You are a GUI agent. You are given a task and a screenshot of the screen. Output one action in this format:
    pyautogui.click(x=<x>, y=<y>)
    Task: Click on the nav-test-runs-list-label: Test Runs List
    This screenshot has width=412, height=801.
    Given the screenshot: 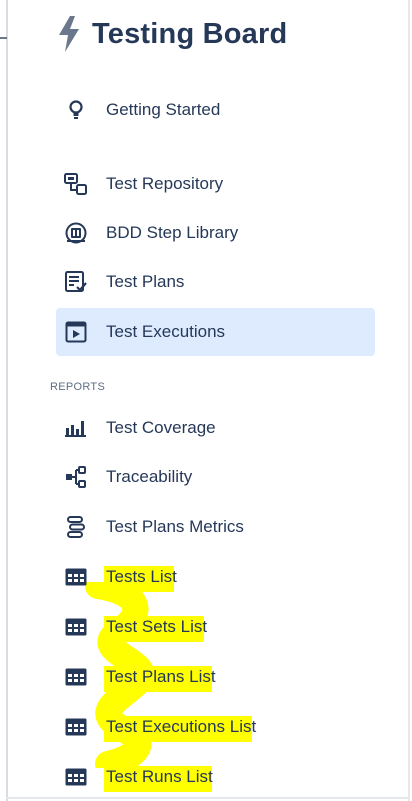 What is the action you would take?
    pyautogui.click(x=159, y=776)
    